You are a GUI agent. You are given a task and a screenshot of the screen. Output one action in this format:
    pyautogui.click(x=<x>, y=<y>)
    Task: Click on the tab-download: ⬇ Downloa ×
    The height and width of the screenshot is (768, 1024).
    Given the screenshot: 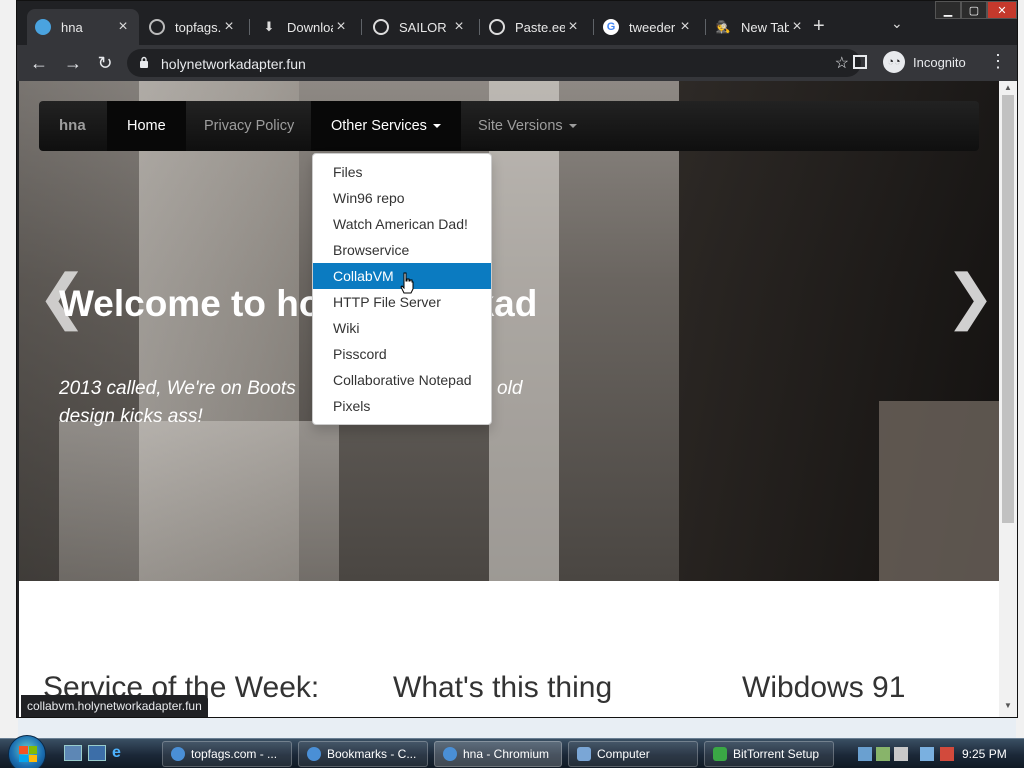 What is the action you would take?
    pyautogui.click(x=305, y=27)
    